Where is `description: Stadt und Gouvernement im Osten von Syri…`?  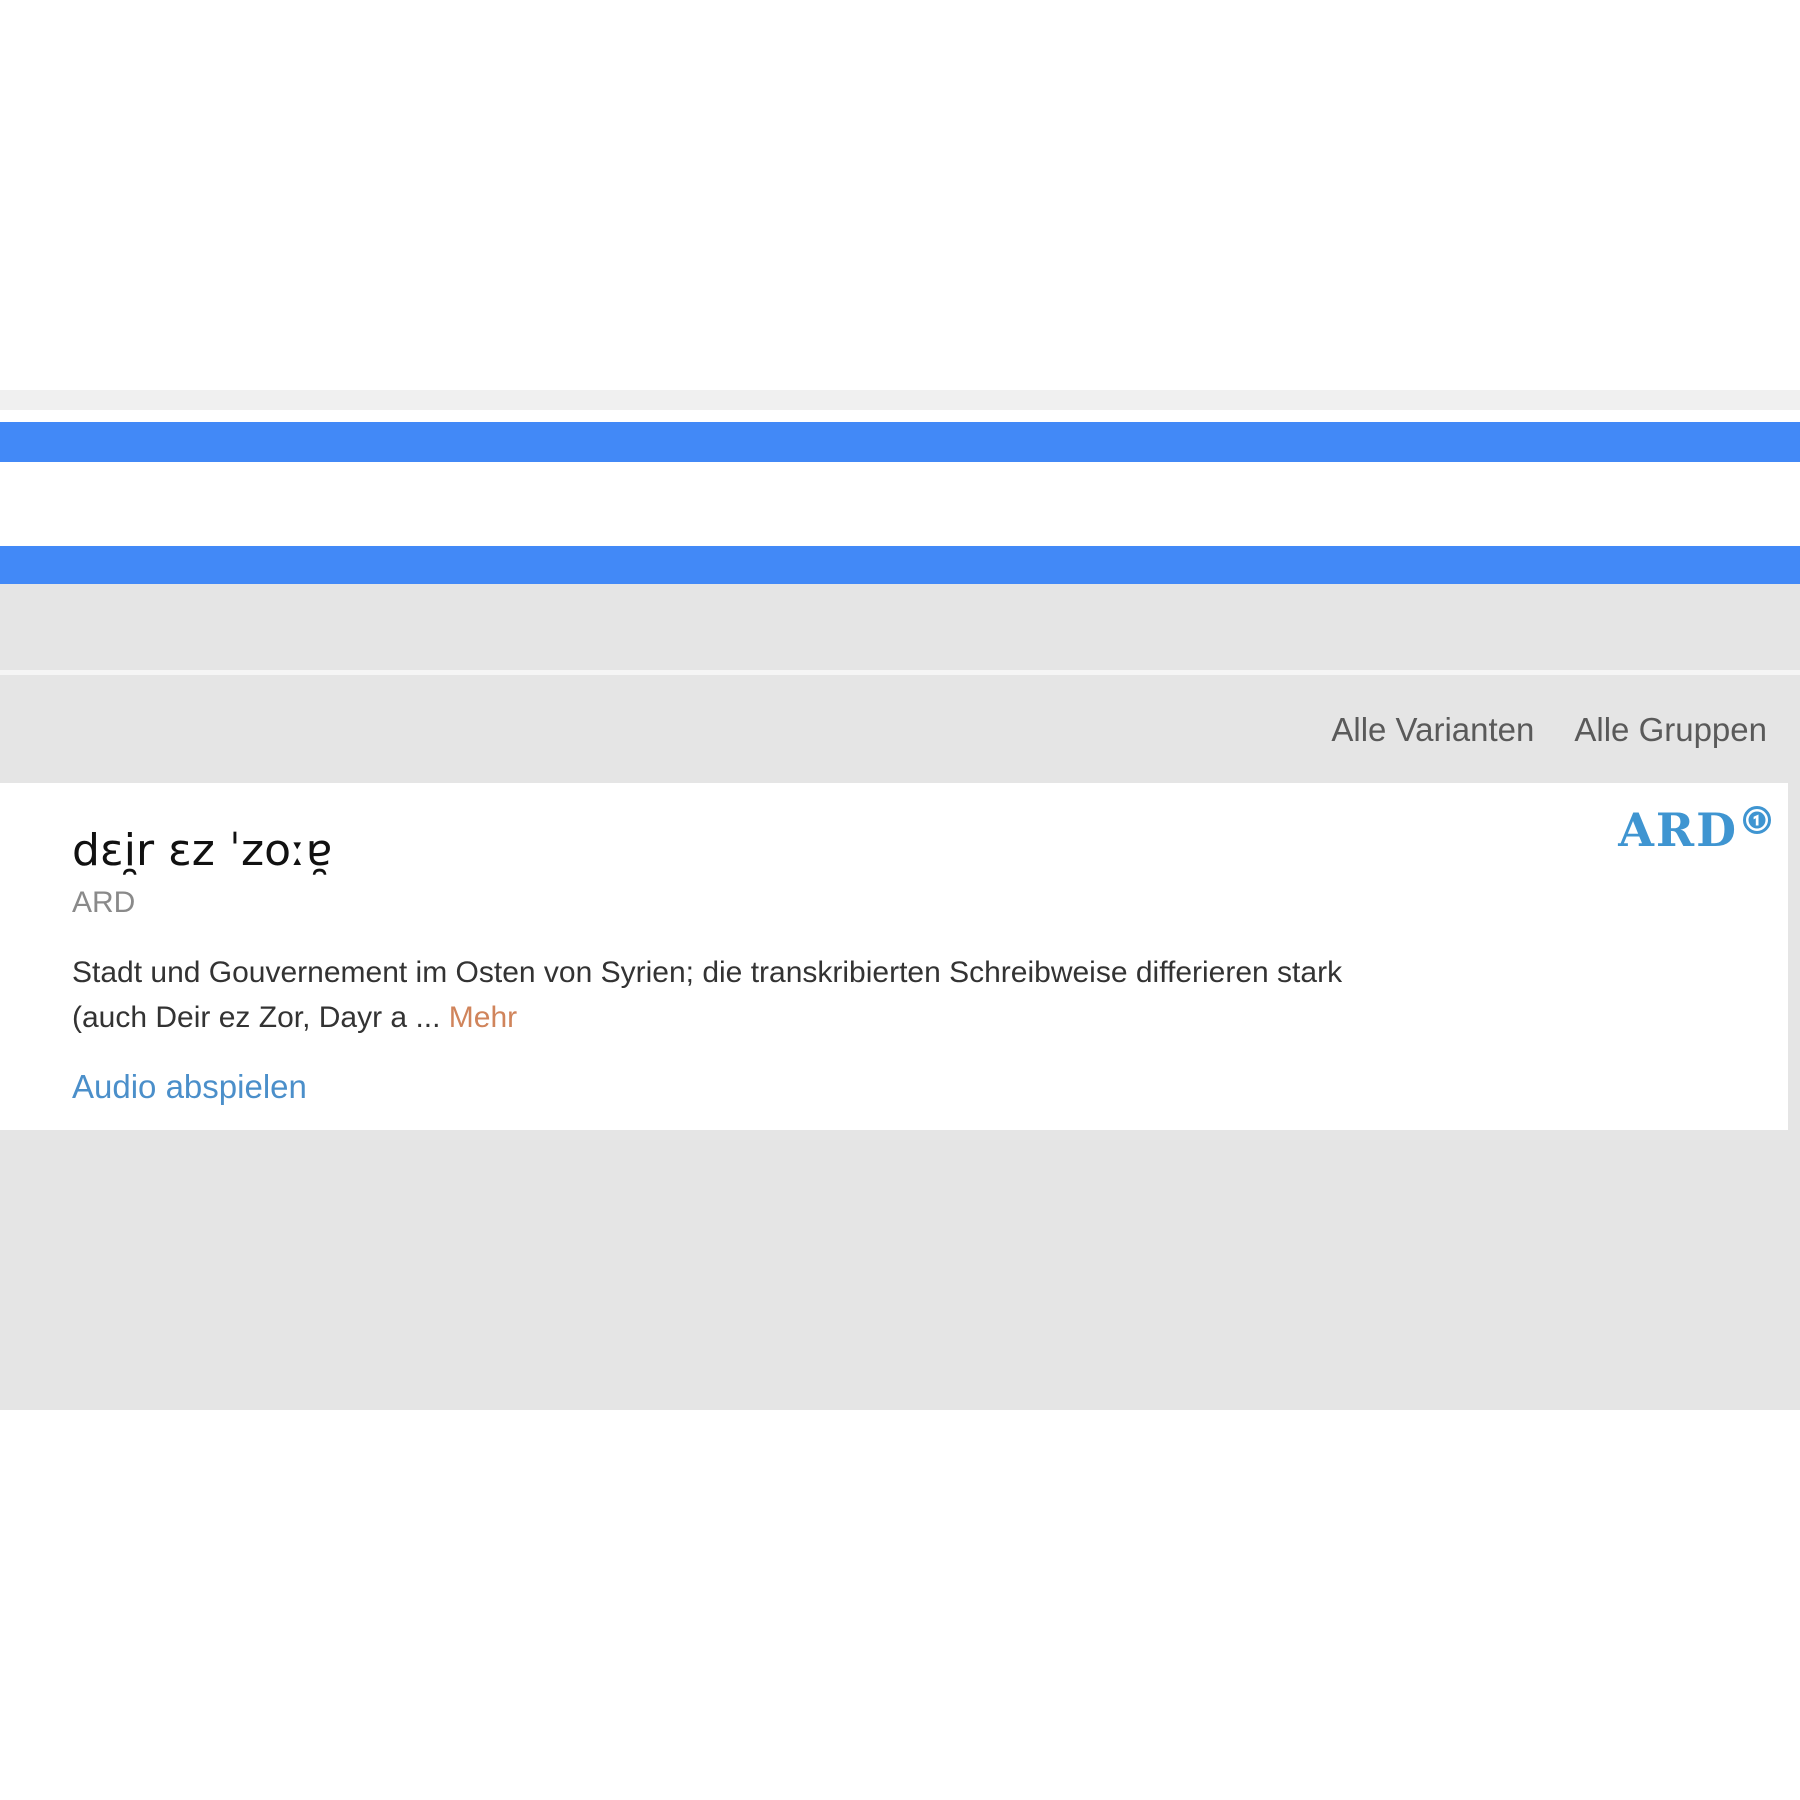 description: Stadt und Gouvernement im Osten von Syri… is located at coordinates (737, 995).